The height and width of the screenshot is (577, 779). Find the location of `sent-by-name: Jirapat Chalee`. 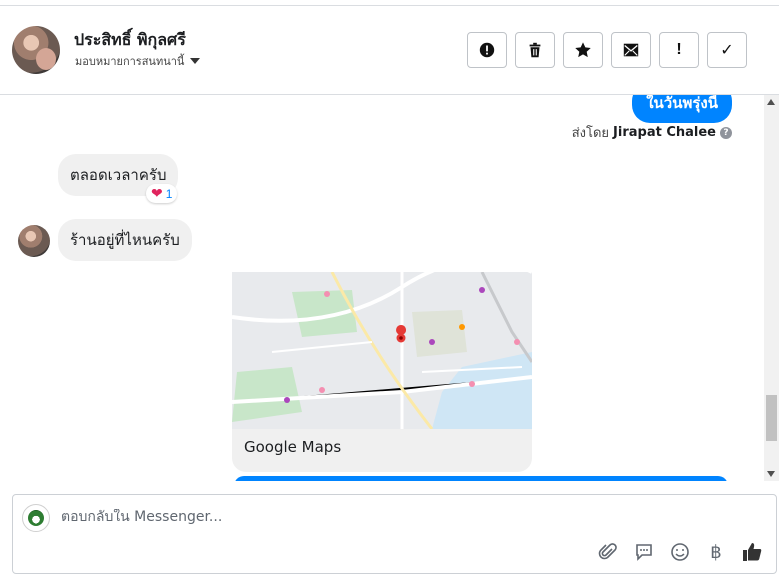

sent-by-name: Jirapat Chalee is located at coordinates (664, 132).